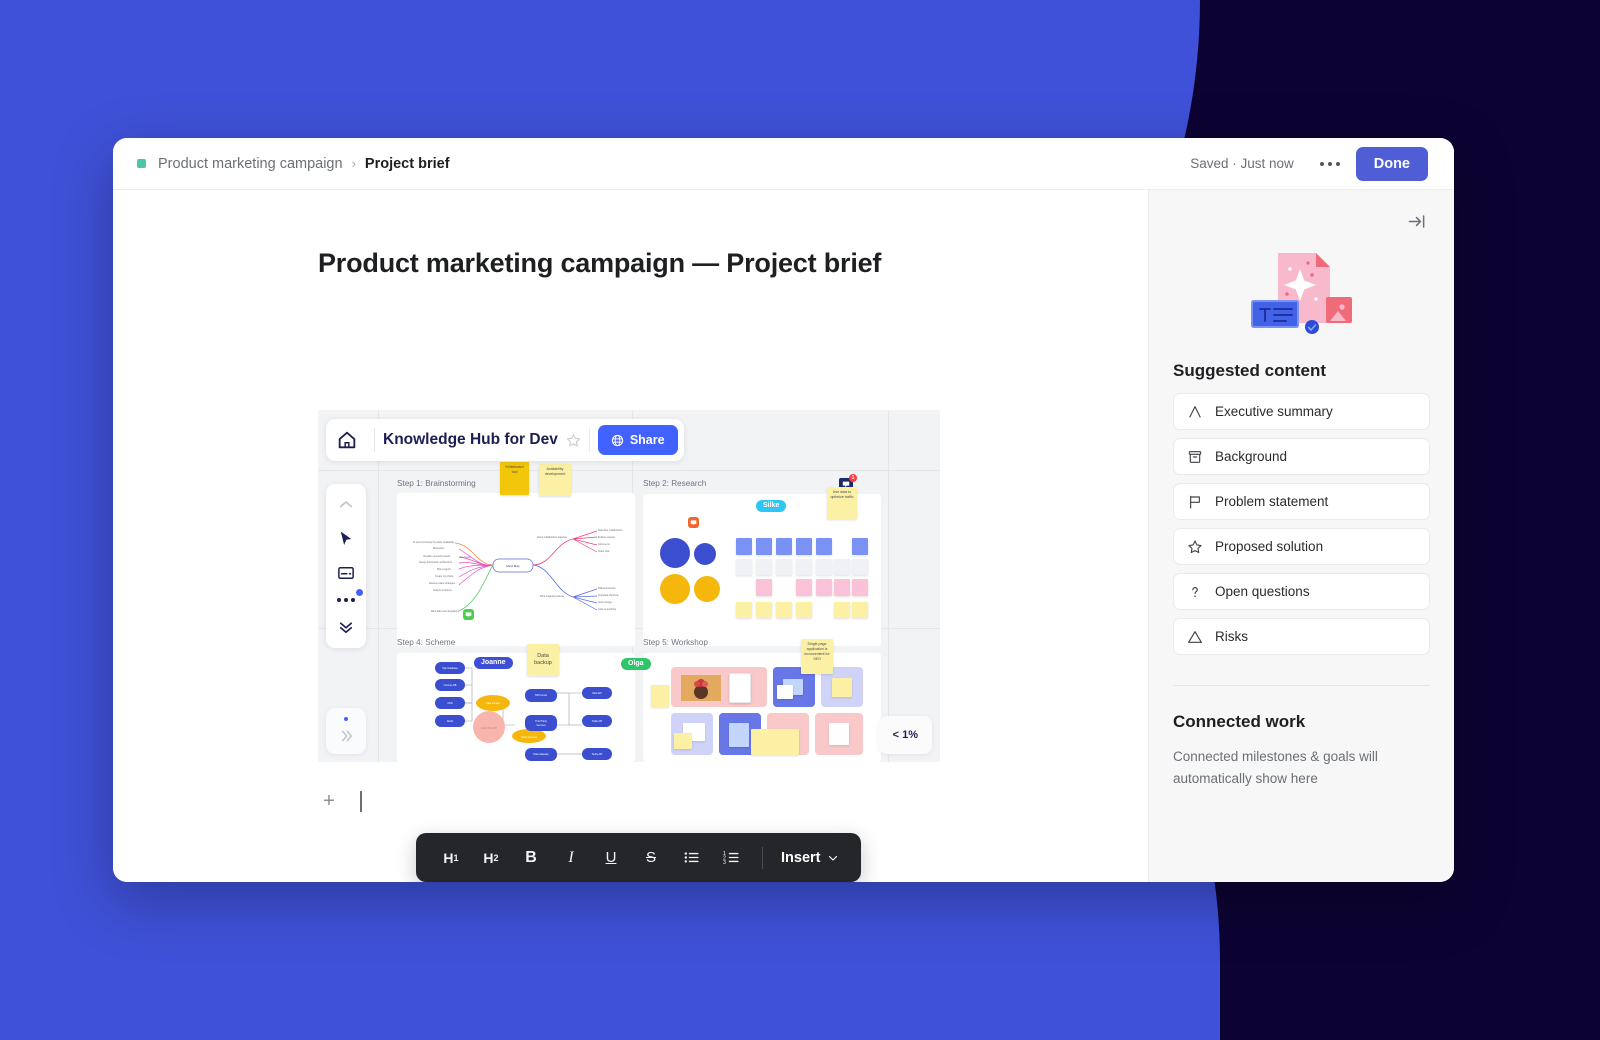 The image size is (1600, 1040). What do you see at coordinates (250, 164) in the screenshot?
I see `breadcrumb-parent: Product marketing campaign` at bounding box center [250, 164].